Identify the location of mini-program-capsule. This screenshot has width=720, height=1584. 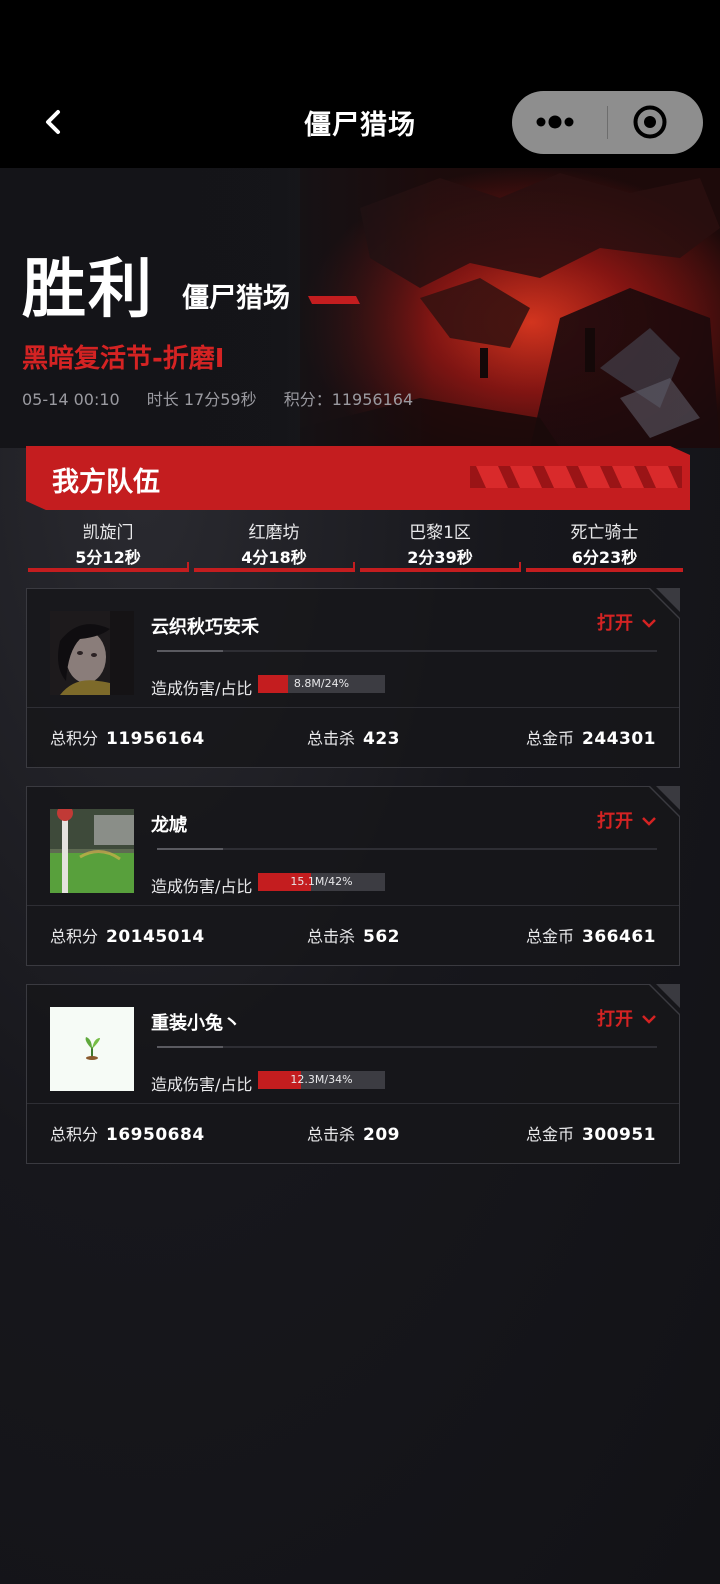
(607, 122).